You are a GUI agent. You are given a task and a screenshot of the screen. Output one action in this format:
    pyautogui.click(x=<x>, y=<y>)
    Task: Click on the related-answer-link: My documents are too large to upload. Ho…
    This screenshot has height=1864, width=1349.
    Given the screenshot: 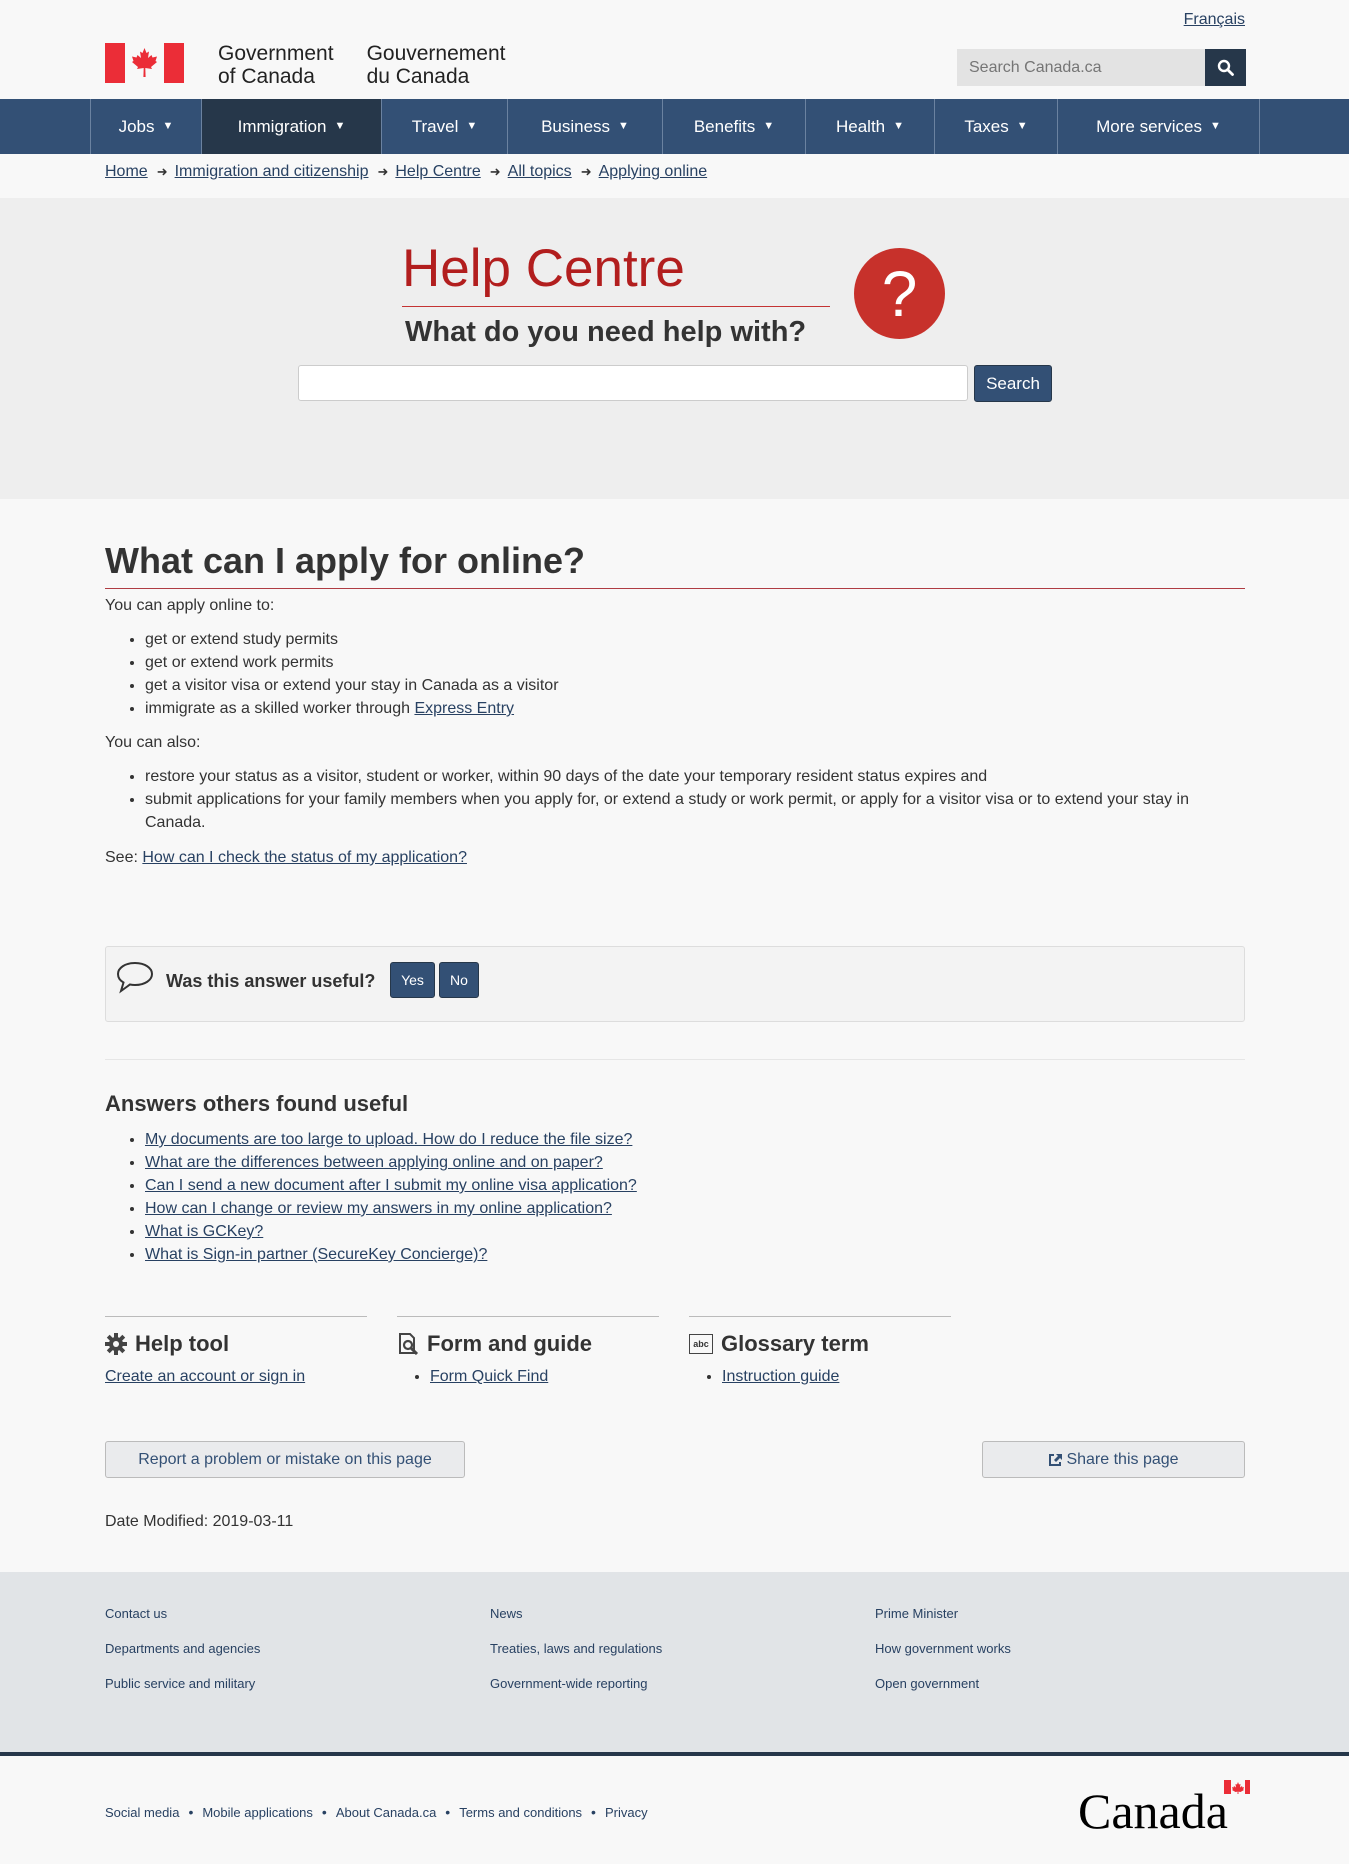 What is the action you would take?
    pyautogui.click(x=388, y=1139)
    